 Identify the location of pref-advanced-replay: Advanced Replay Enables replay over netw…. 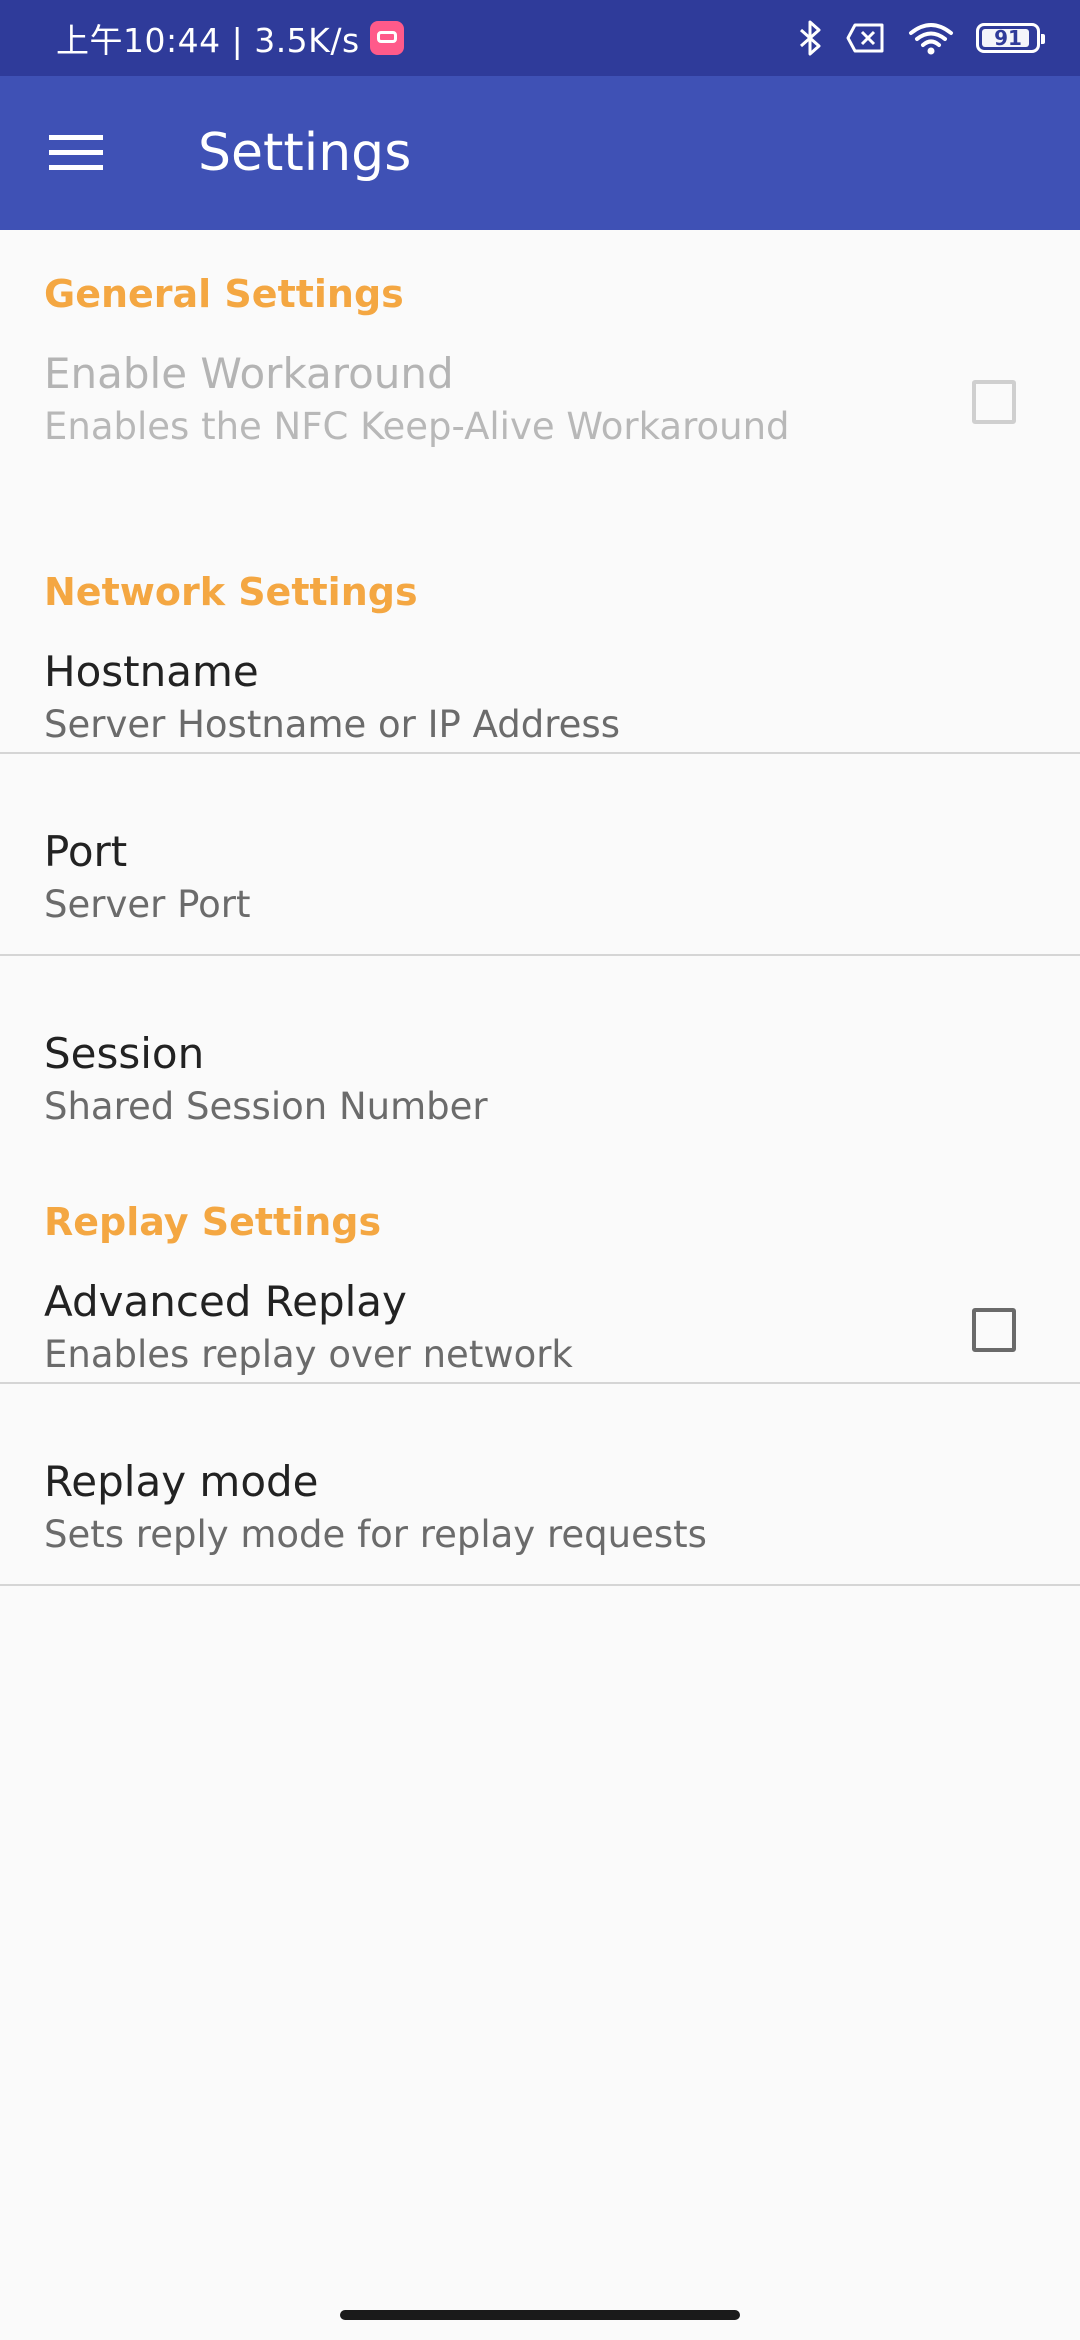
(540, 1318).